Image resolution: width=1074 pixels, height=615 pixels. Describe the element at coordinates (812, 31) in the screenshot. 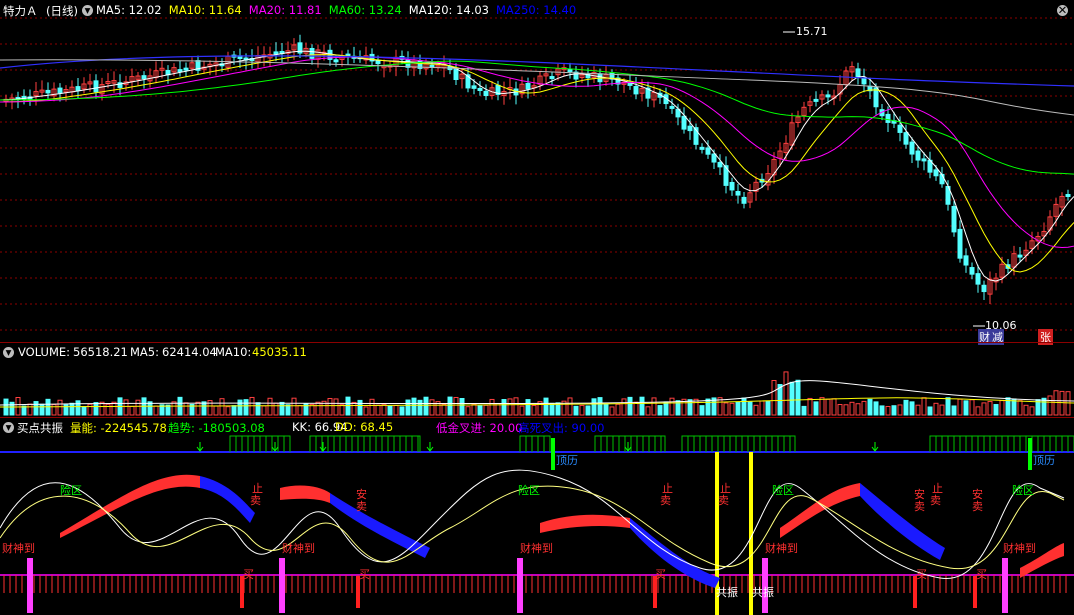

I see `high-price-label: 15.71` at that location.